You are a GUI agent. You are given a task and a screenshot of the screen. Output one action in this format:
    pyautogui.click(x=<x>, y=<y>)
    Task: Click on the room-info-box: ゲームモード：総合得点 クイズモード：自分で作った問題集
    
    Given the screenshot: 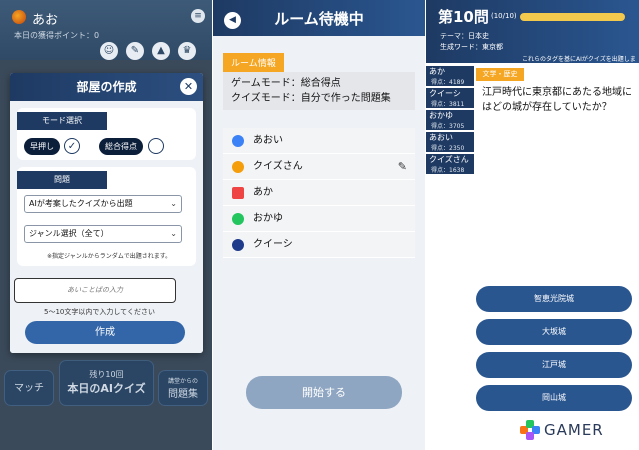 What is the action you would take?
    pyautogui.click(x=319, y=91)
    